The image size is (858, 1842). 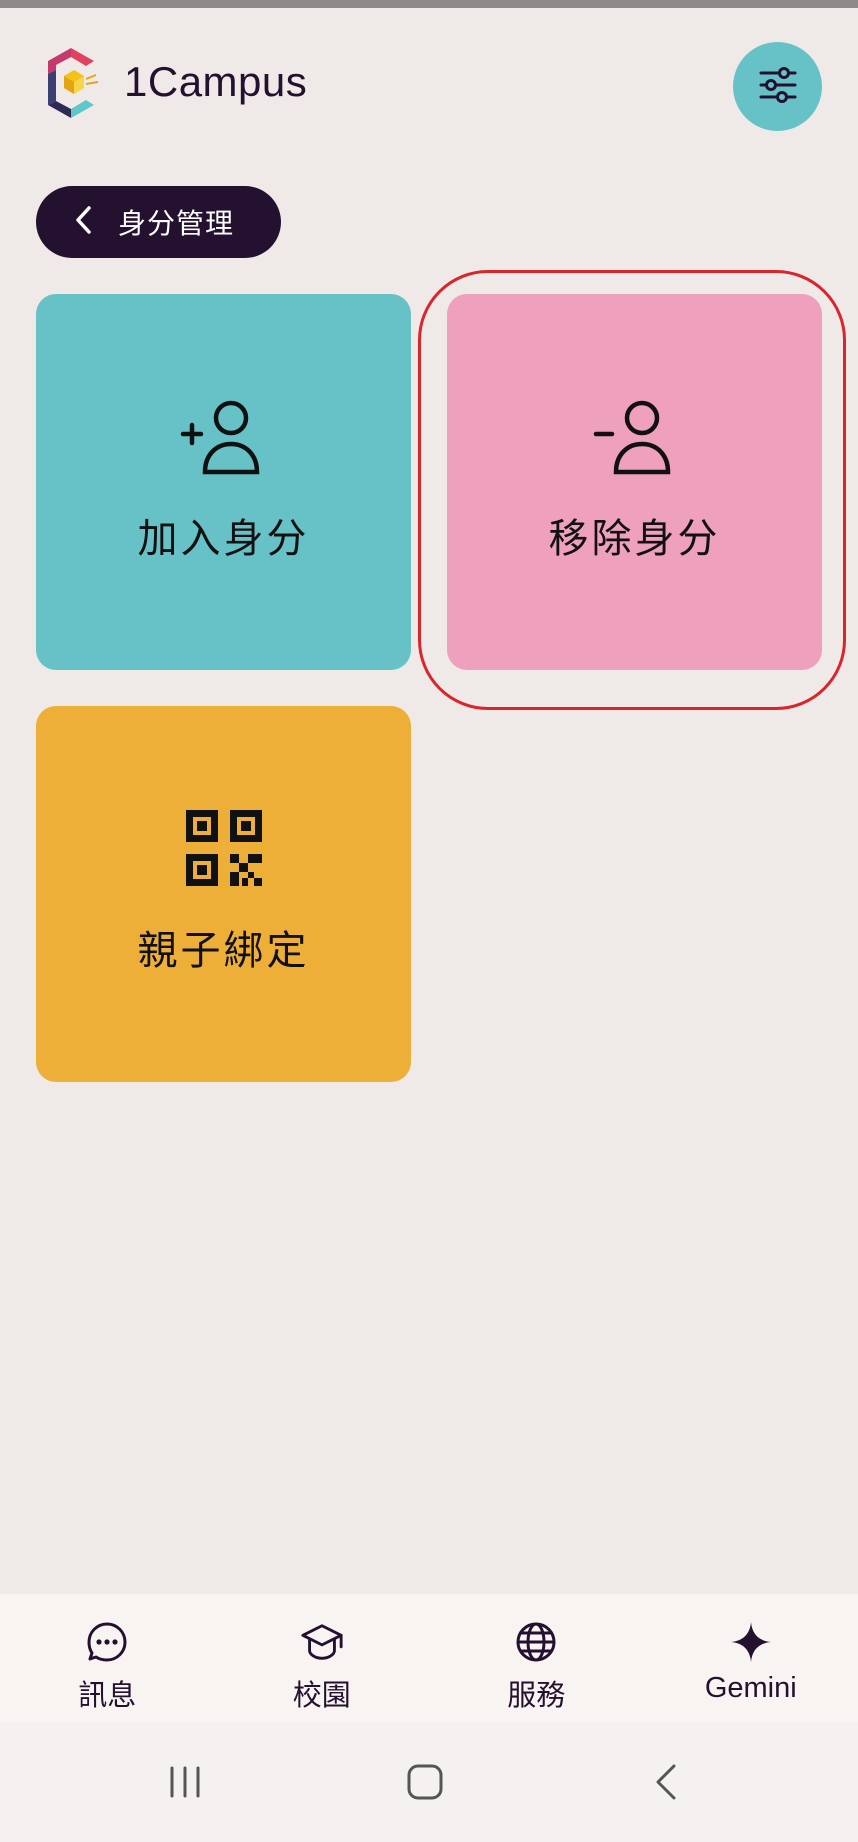 I want to click on person-remove-icon, so click(x=635, y=436).